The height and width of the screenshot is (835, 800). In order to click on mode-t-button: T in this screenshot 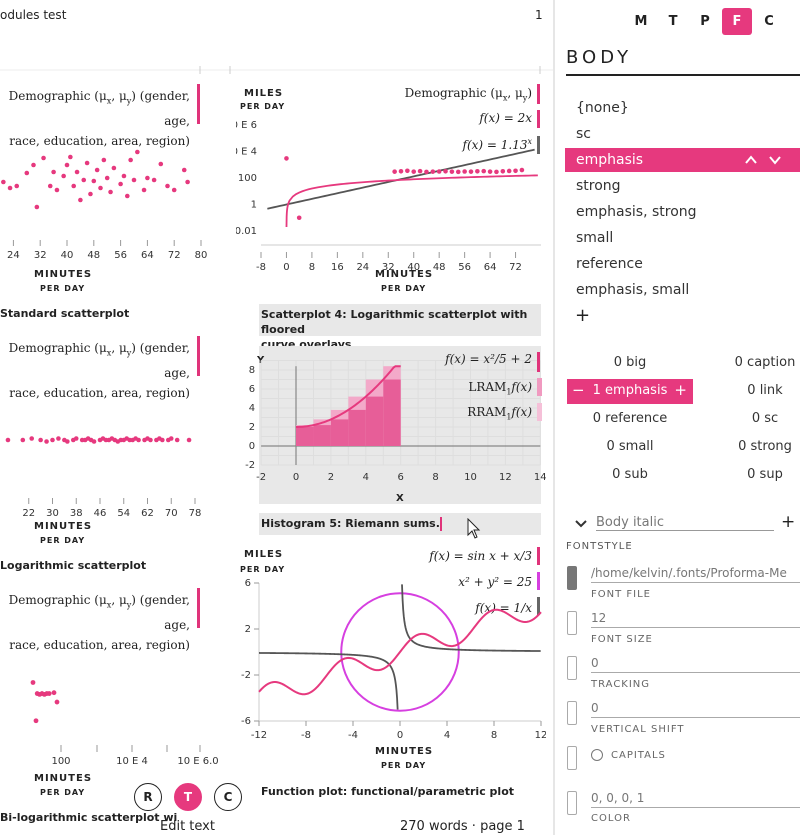, I will do `click(188, 797)`.